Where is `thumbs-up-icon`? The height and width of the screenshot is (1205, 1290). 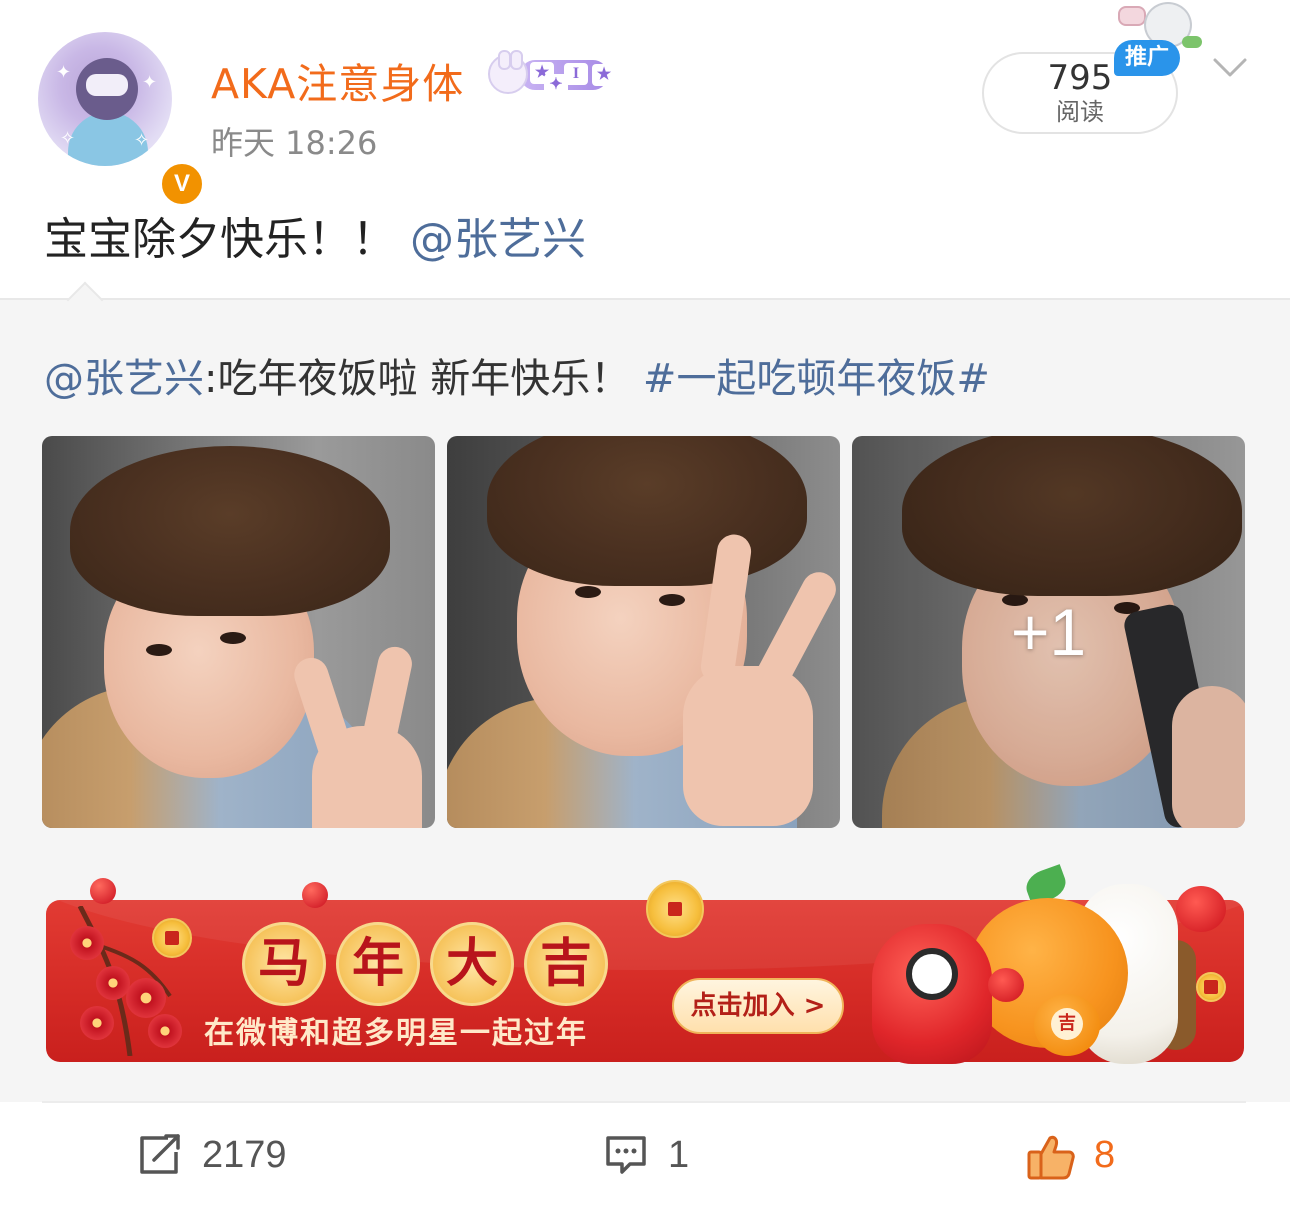 thumbs-up-icon is located at coordinates (1051, 1157).